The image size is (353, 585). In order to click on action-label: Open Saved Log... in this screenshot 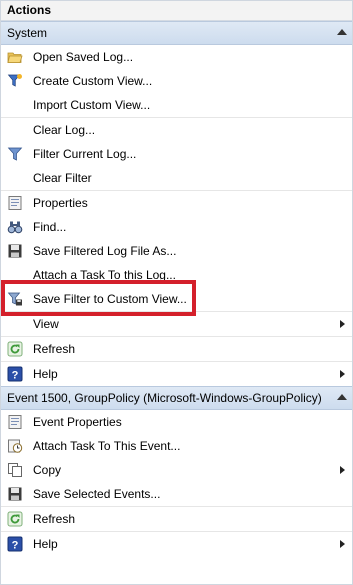, I will do `click(83, 57)`.